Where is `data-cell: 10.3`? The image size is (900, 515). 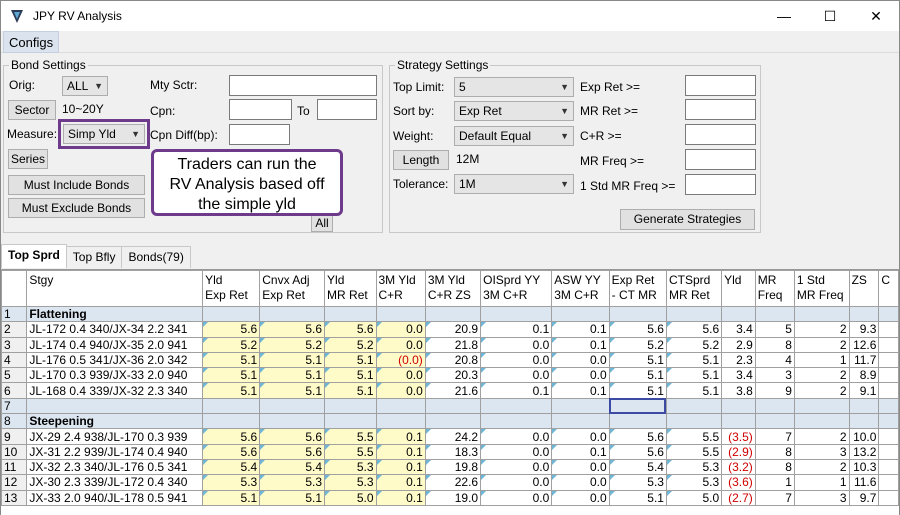 data-cell: 10.3 is located at coordinates (864, 467).